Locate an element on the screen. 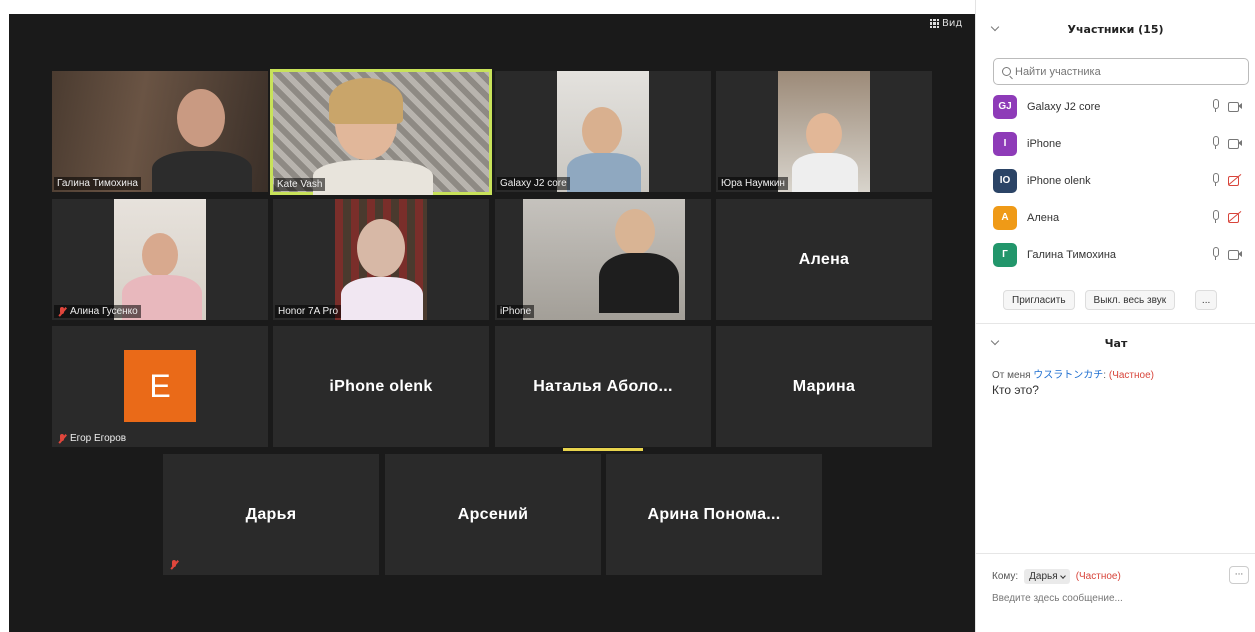  search-input is located at coordinates (1125, 71).